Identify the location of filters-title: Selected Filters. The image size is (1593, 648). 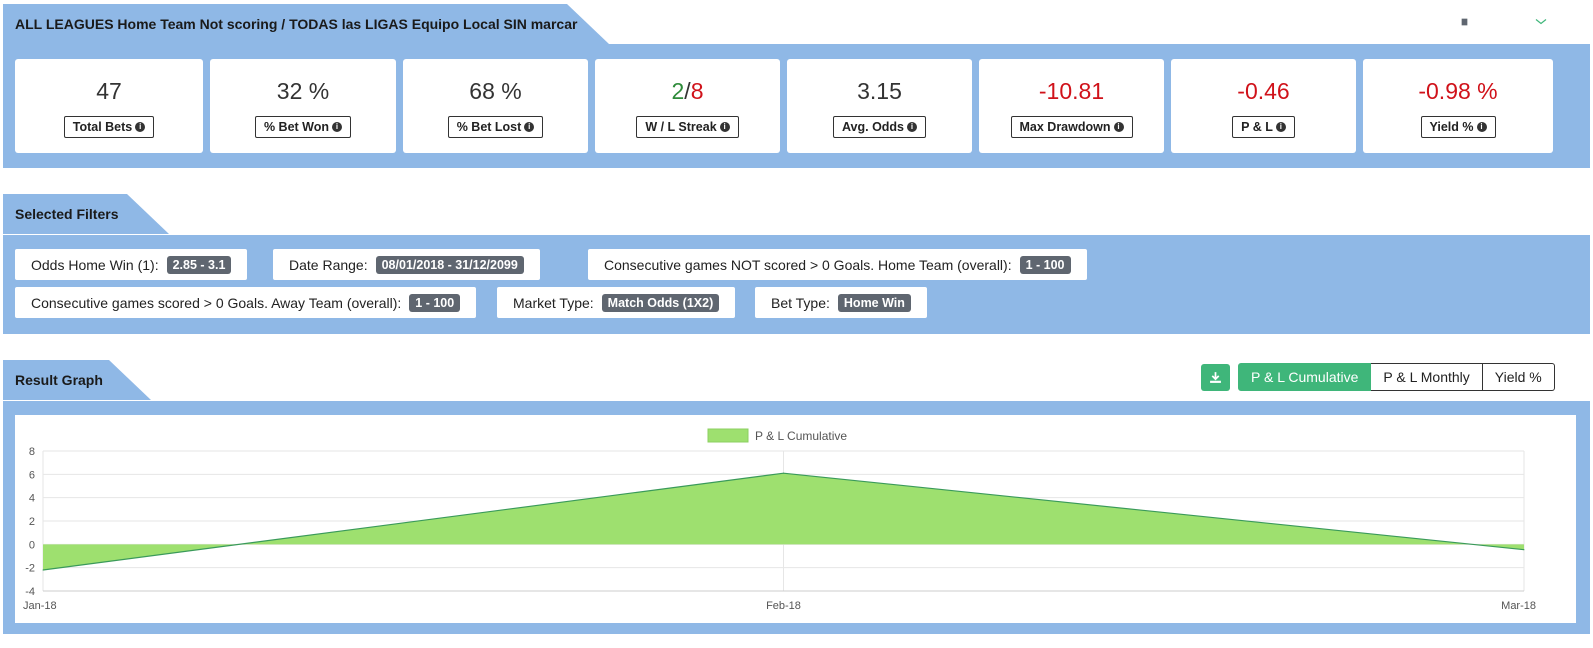
(86, 214).